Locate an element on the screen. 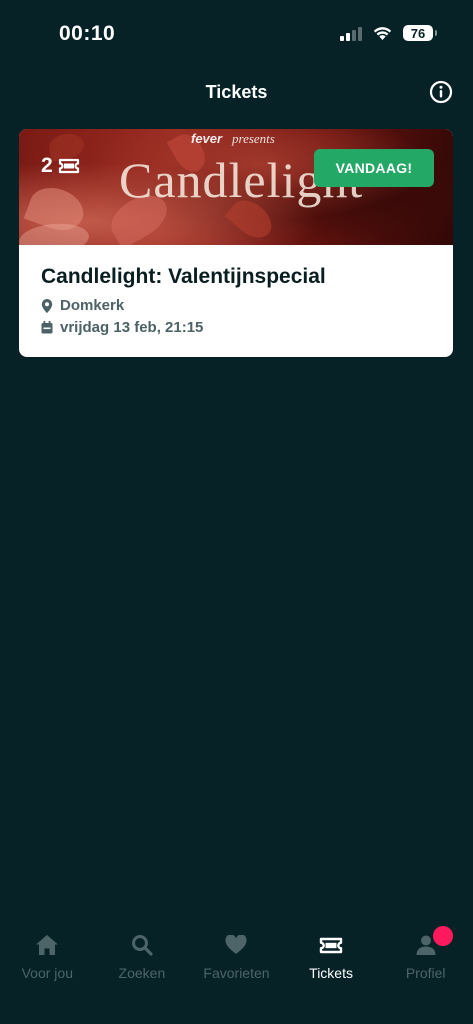  heart-icon is located at coordinates (236, 944).